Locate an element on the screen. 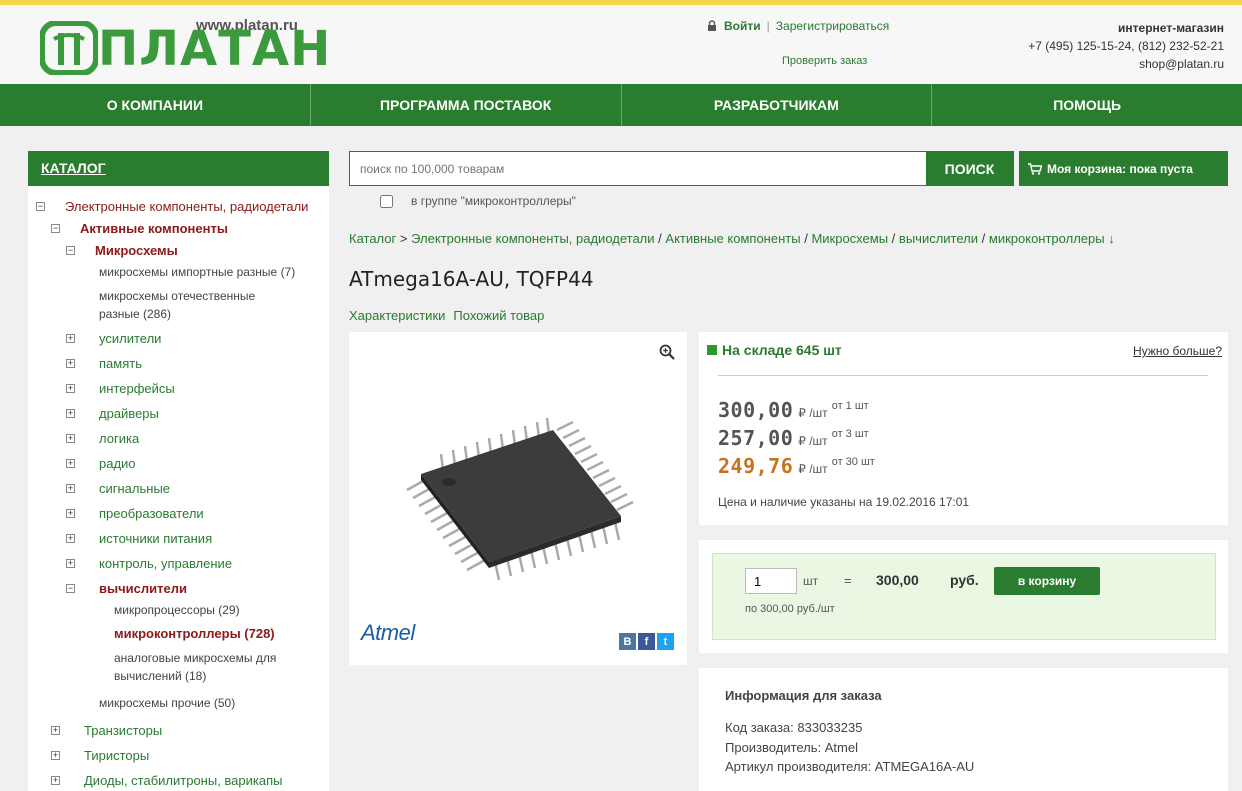 The height and width of the screenshot is (791, 1242). catalog-item: интерфейсы is located at coordinates (137, 389).